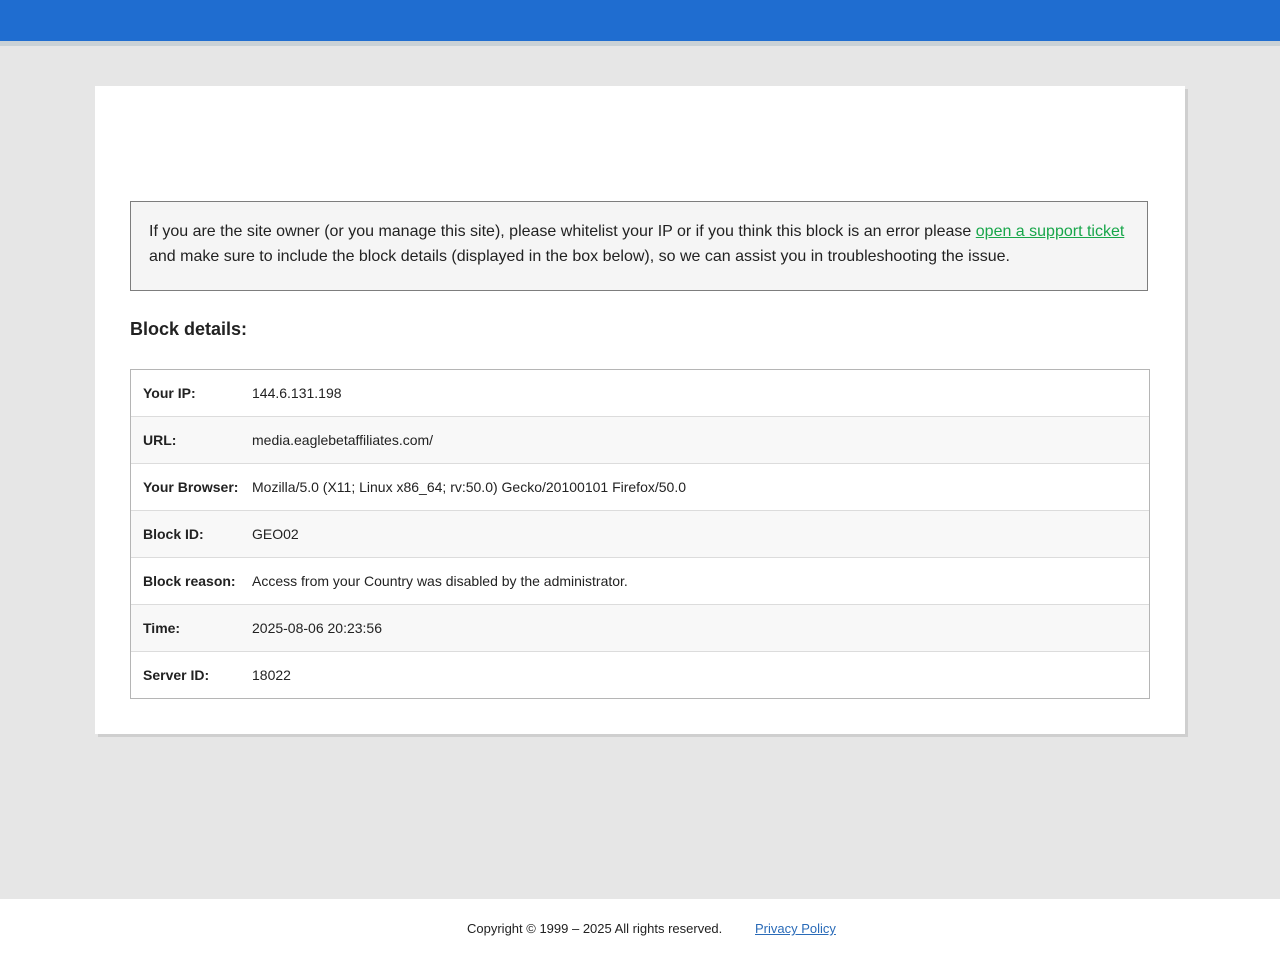  What do you see at coordinates (640, 439) in the screenshot?
I see `table-row: URL: media.eaglebetaffiliates.com/` at bounding box center [640, 439].